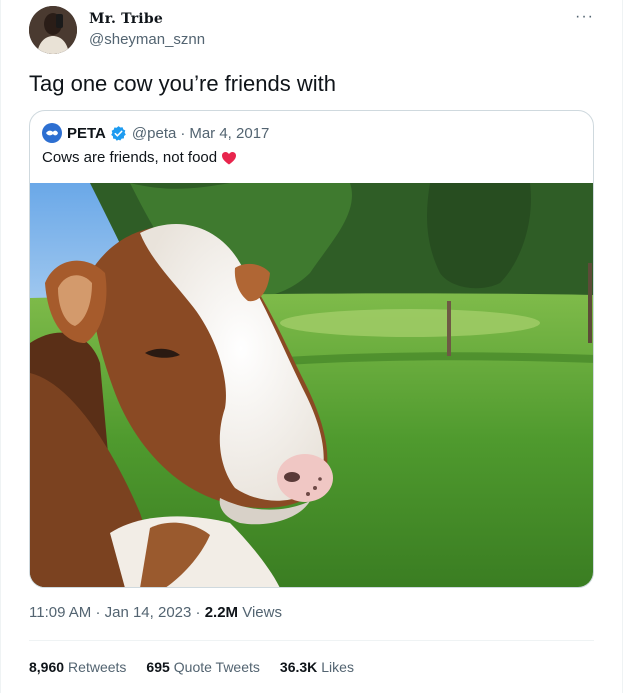  What do you see at coordinates (337, 667) in the screenshot?
I see `likes-label: Likes` at bounding box center [337, 667].